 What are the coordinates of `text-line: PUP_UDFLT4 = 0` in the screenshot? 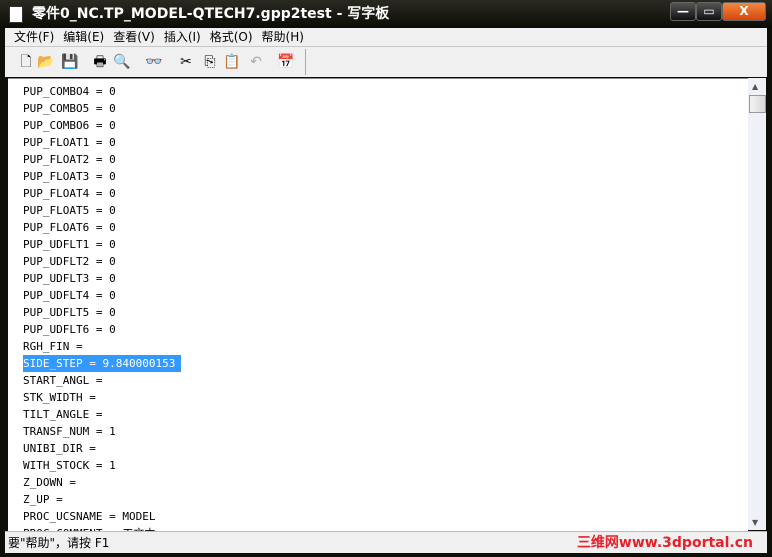 It's located at (69, 295).